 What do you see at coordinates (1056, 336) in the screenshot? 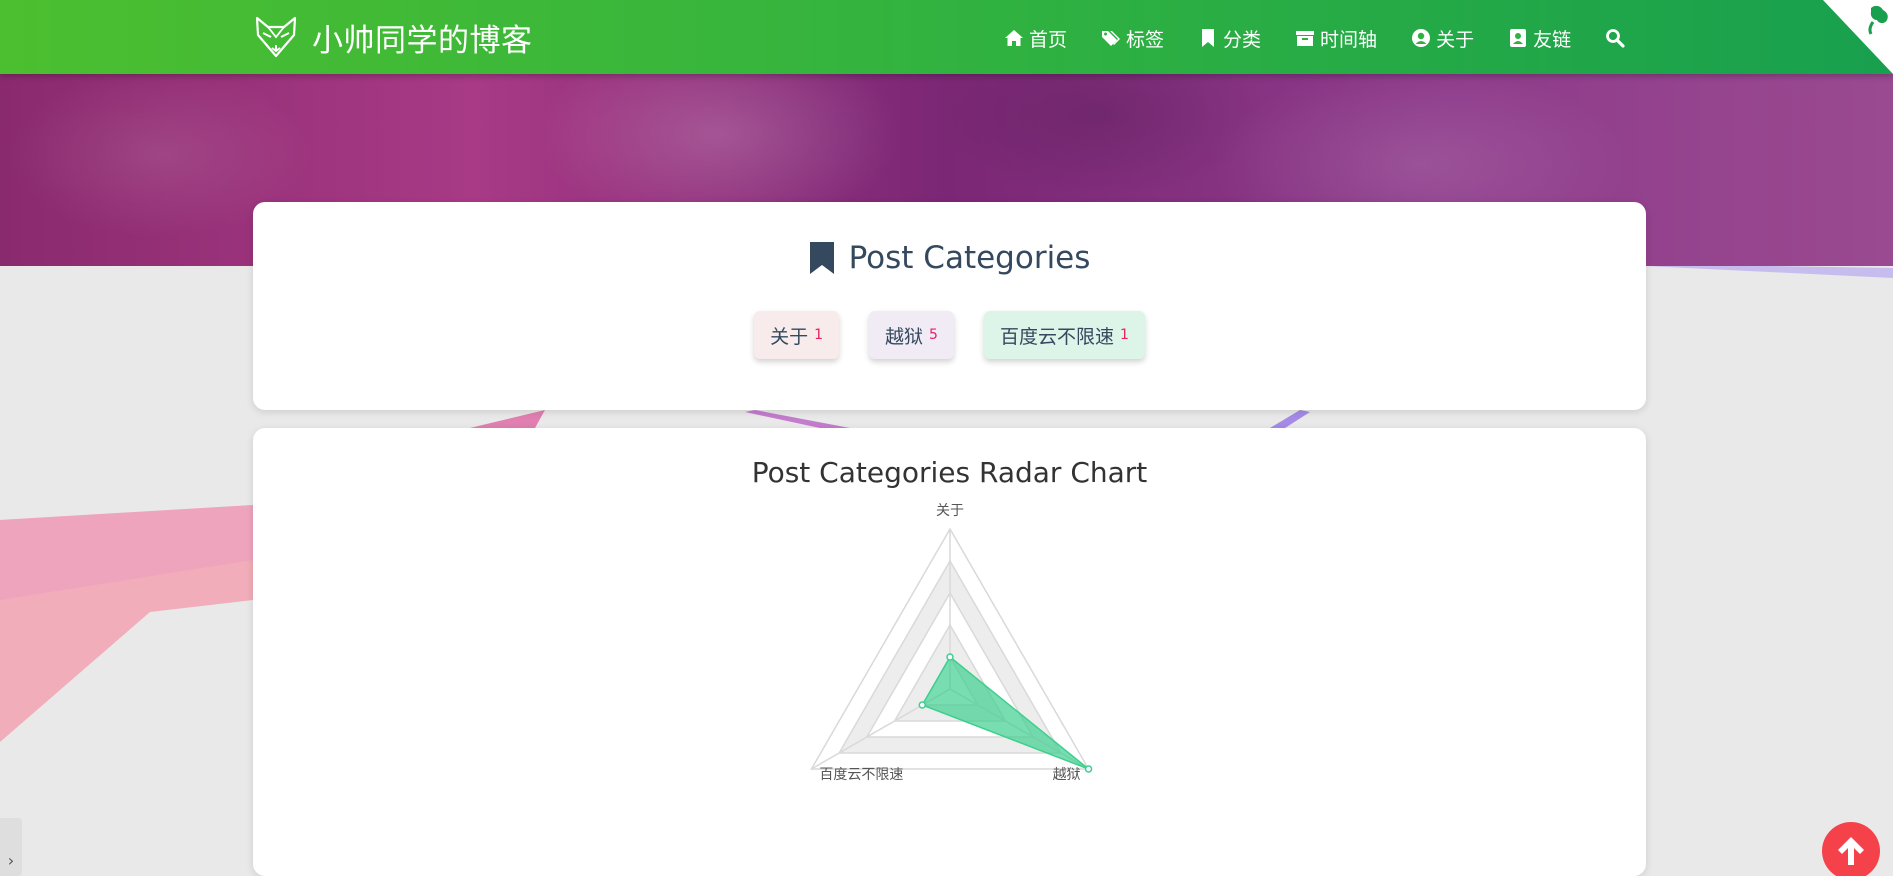
I see `chip-label: 百度云不限速` at bounding box center [1056, 336].